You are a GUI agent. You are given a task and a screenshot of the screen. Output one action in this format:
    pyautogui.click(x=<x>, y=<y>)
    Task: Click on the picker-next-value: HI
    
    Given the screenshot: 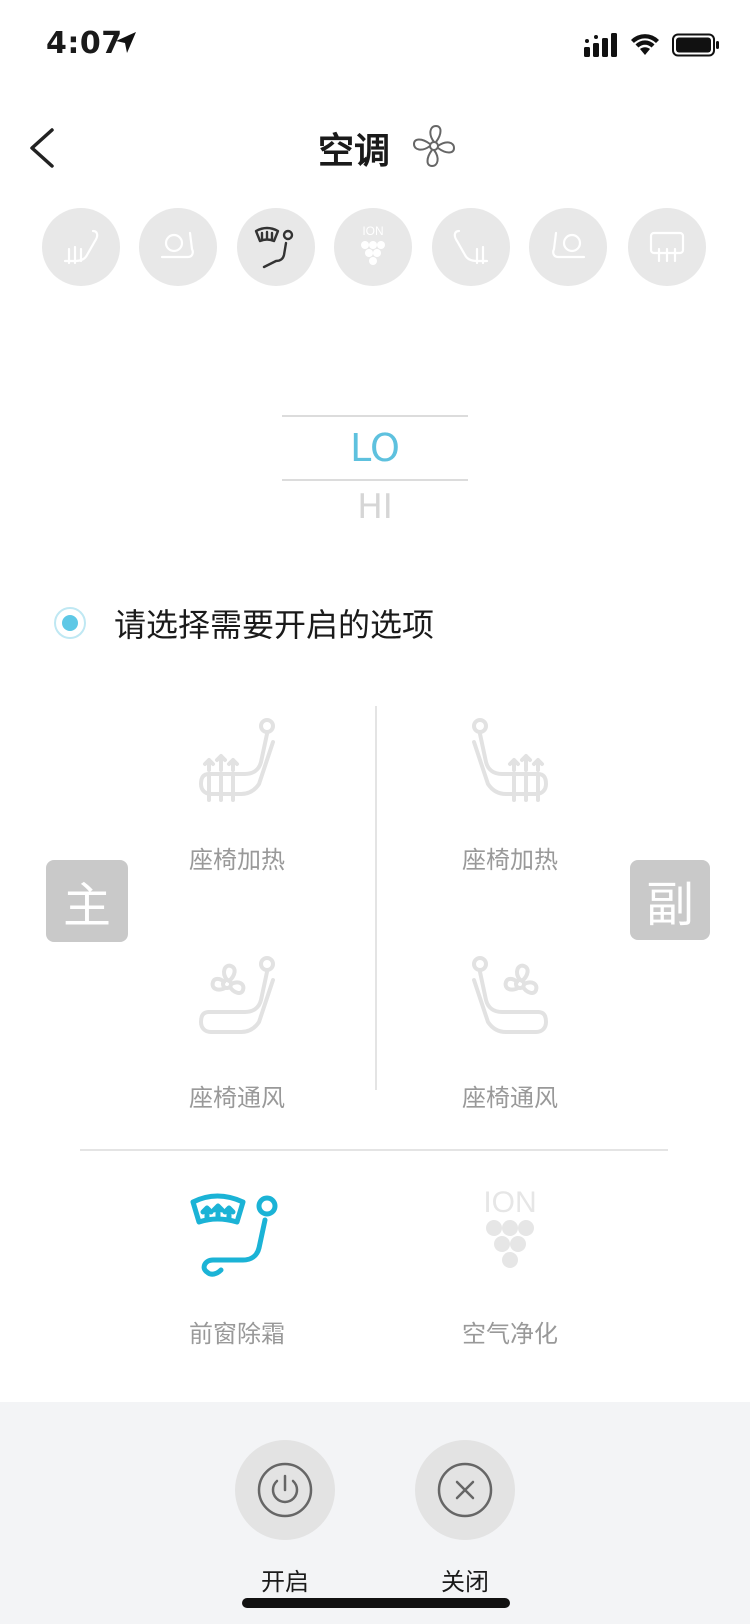 What is the action you would take?
    pyautogui.click(x=375, y=507)
    